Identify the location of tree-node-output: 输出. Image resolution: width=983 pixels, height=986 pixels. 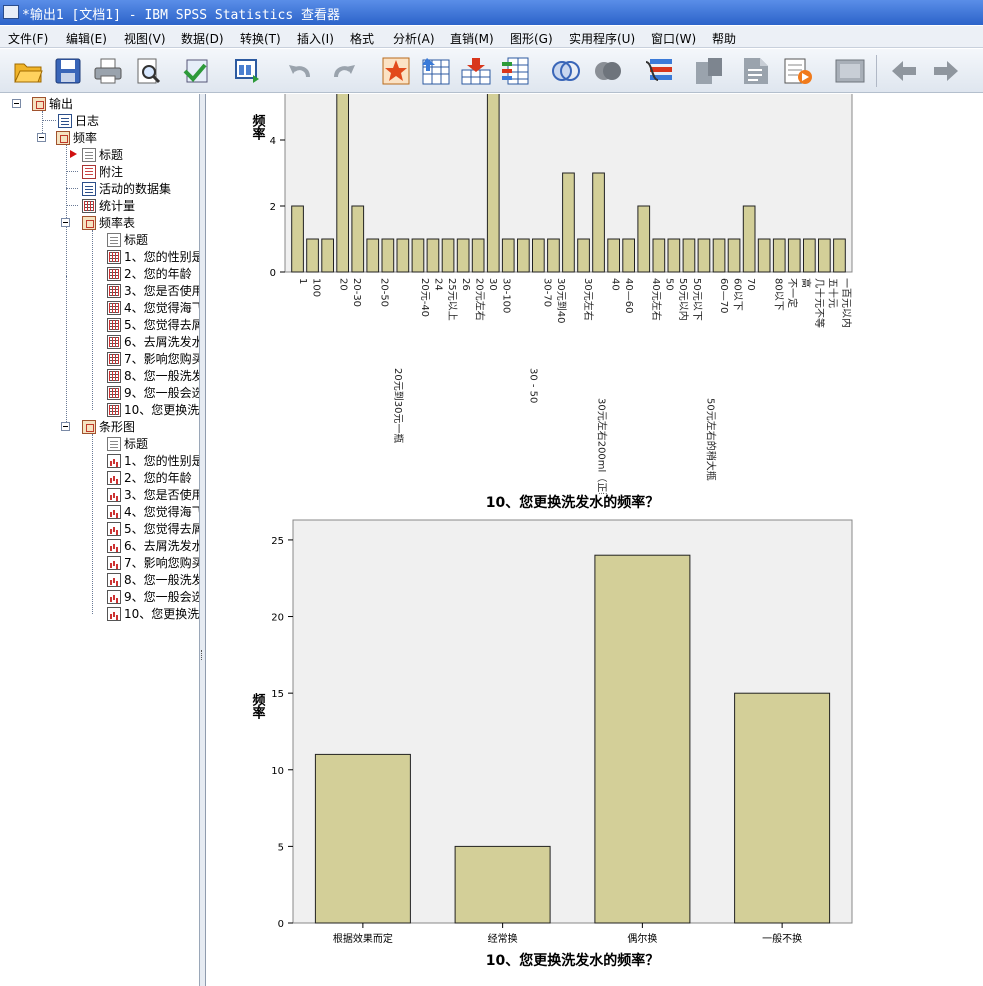
(52, 103).